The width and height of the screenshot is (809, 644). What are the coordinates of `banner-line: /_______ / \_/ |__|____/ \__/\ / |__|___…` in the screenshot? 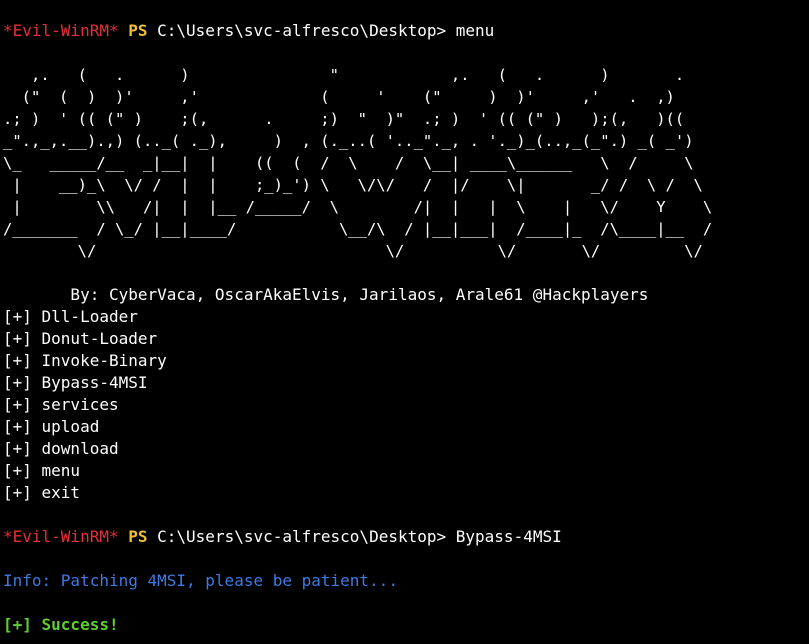 It's located at (358, 229).